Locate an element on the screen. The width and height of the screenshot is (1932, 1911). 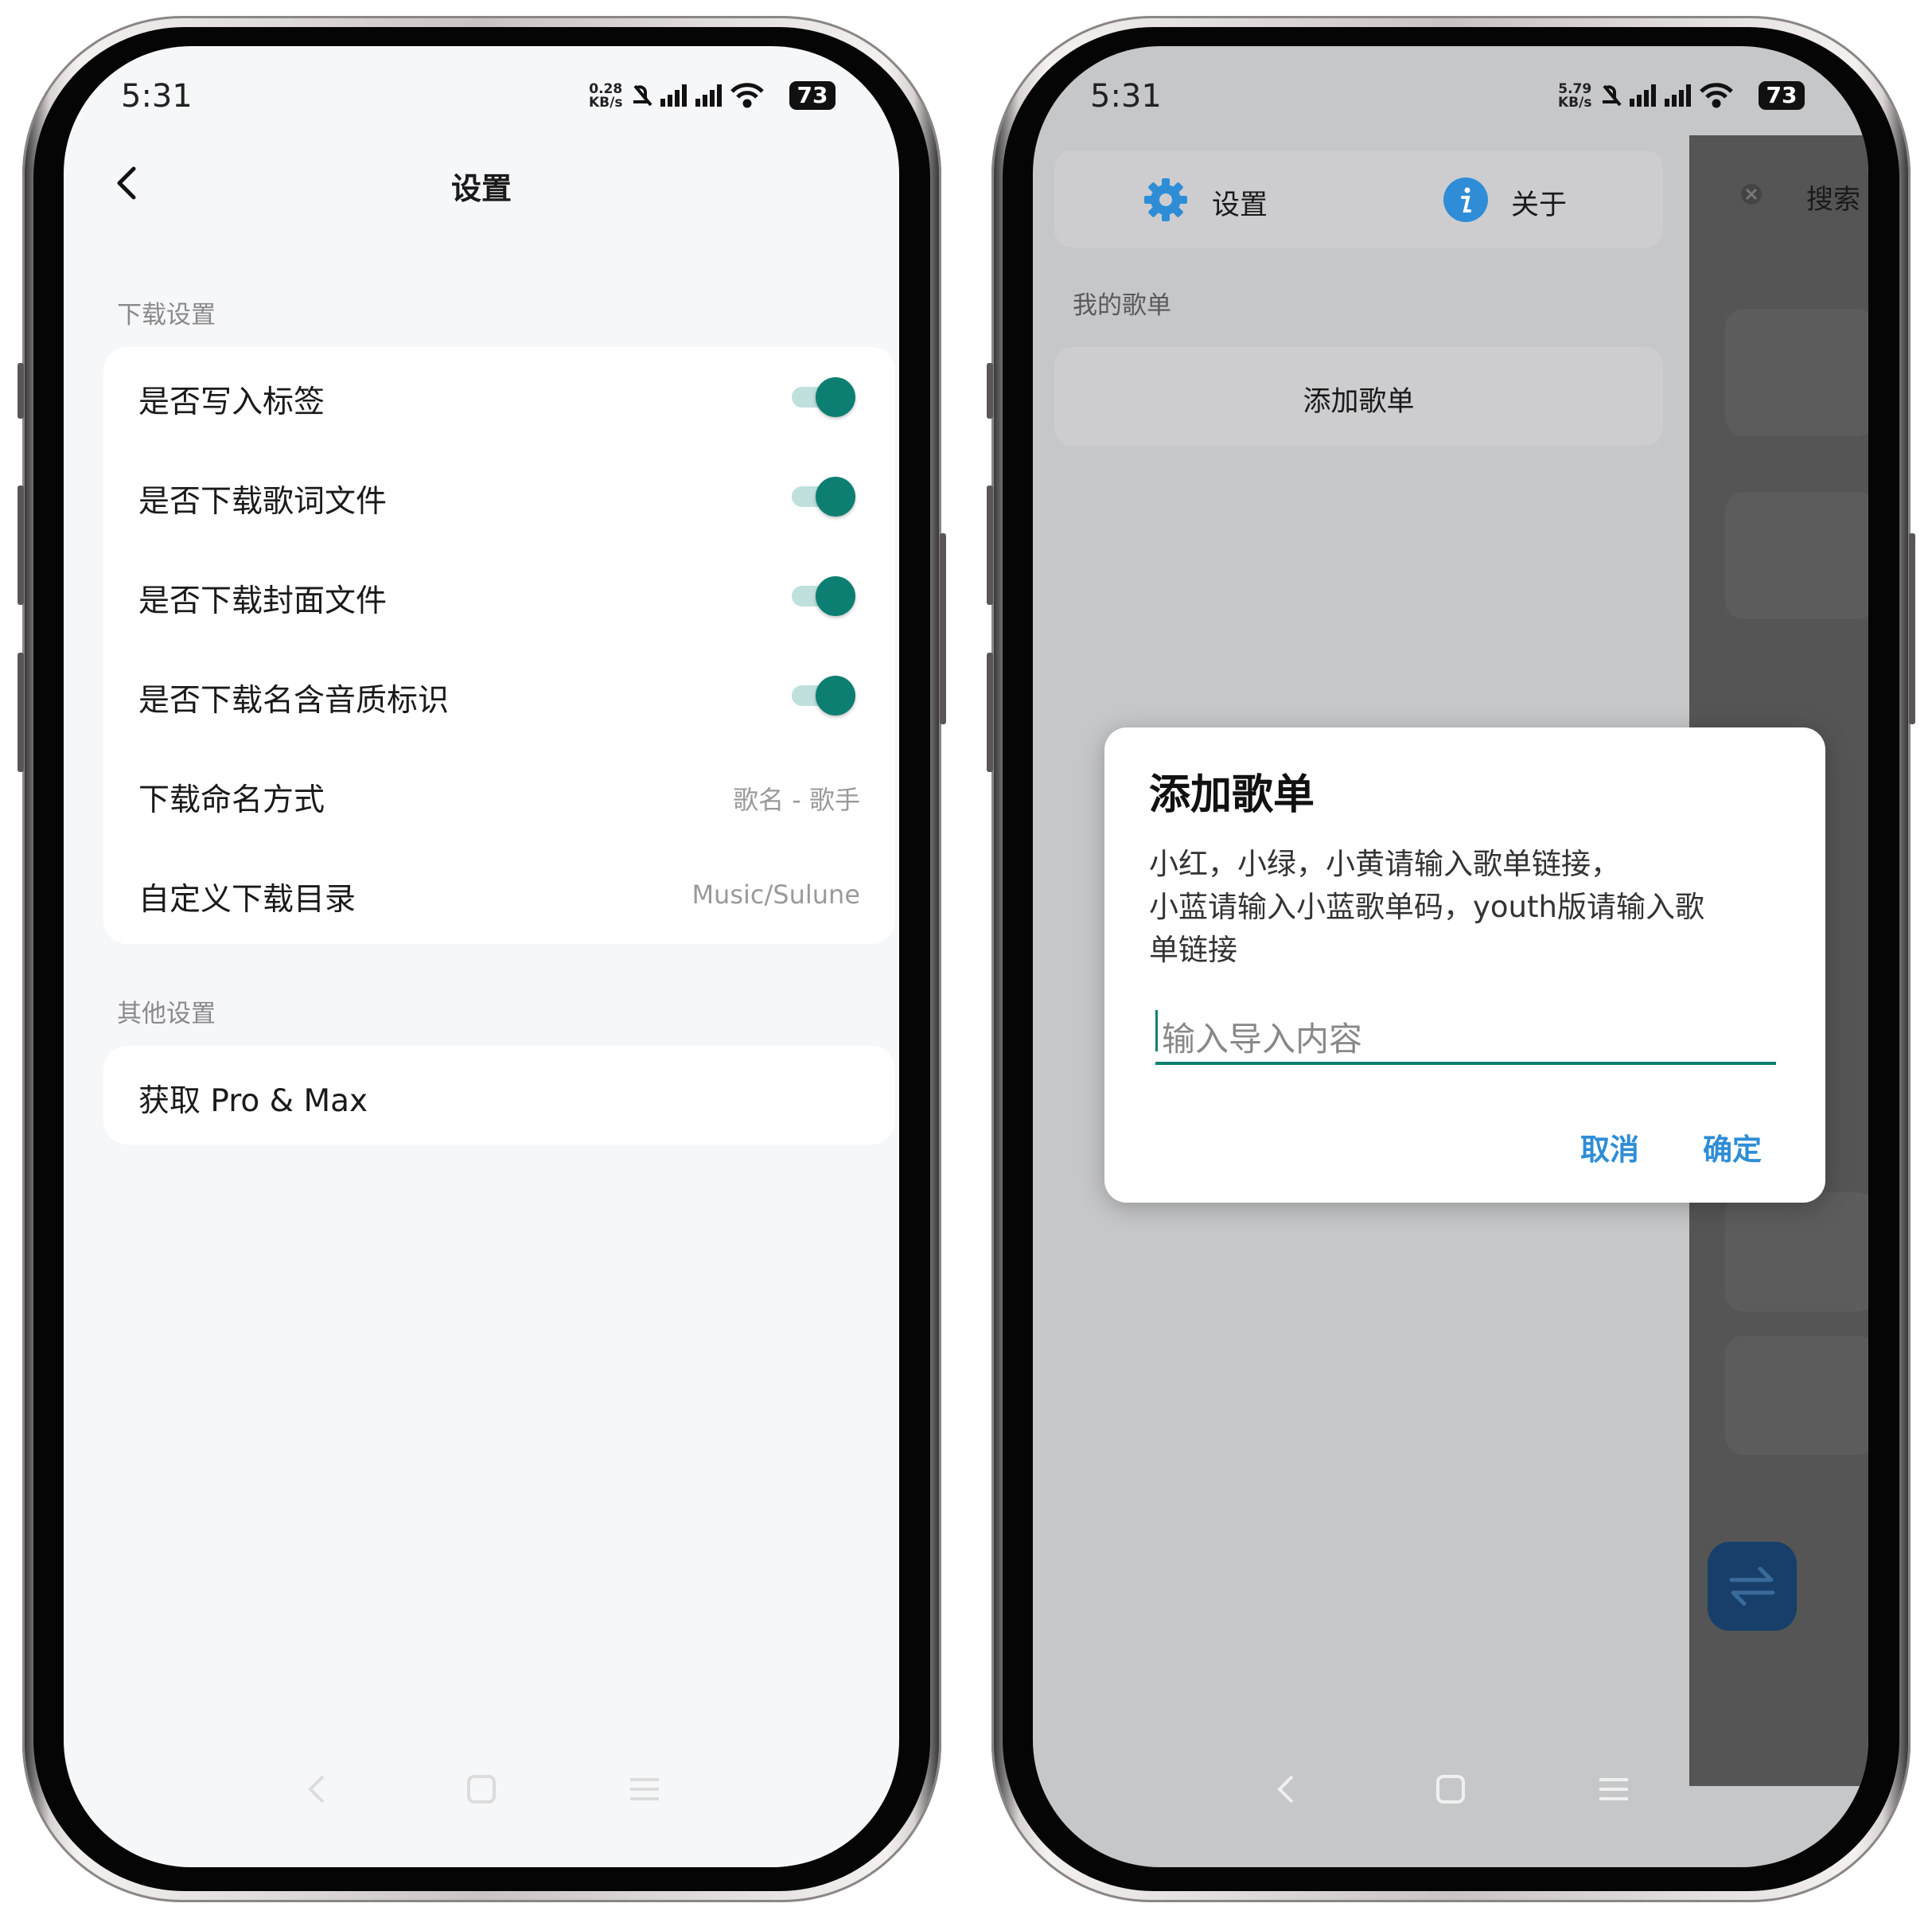
setting-label: 自定义下载目录 is located at coordinates (247, 900).